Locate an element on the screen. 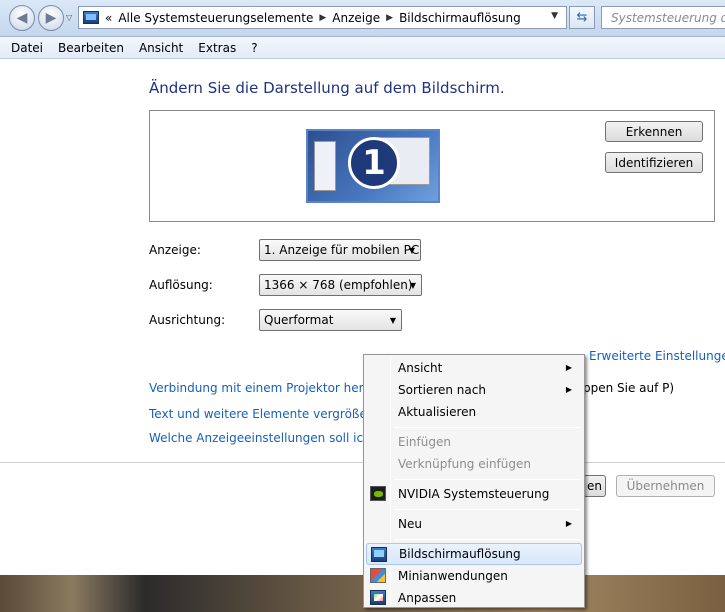 This screenshot has height=612, width=725. menu-item-view: Ansicht ▶ is located at coordinates (474, 368).